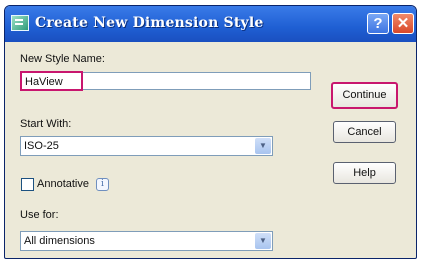 Image resolution: width=427 pixels, height=264 pixels. I want to click on cancel-button: Cancel, so click(364, 132).